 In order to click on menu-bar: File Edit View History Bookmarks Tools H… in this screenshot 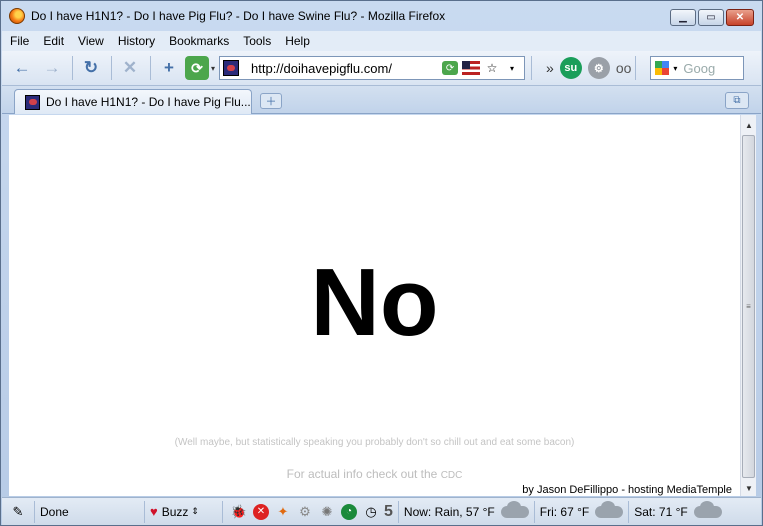, I will do `click(381, 41)`.